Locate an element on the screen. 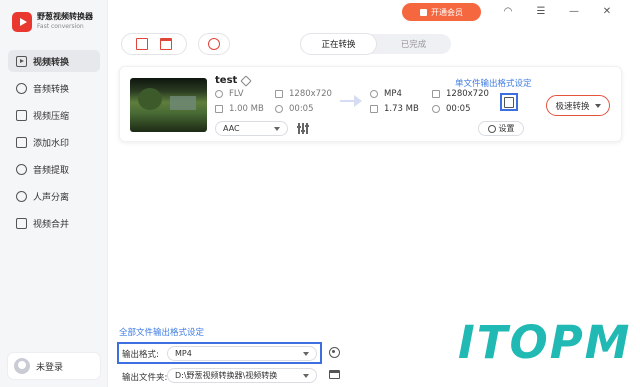 This screenshot has width=640, height=387. sidebar-item-label: 视频转换 is located at coordinates (51, 62).